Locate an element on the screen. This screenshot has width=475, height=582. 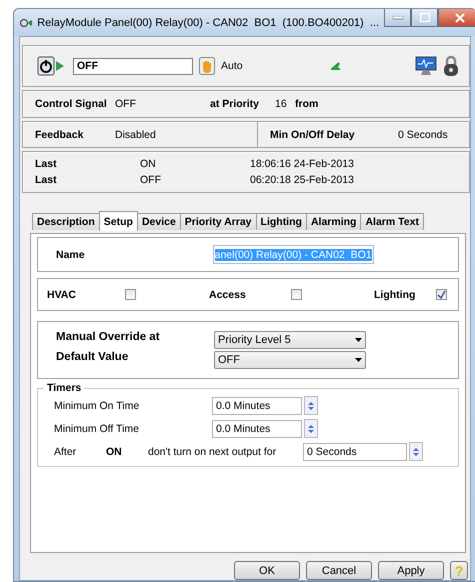
category-label: Access is located at coordinates (228, 294).